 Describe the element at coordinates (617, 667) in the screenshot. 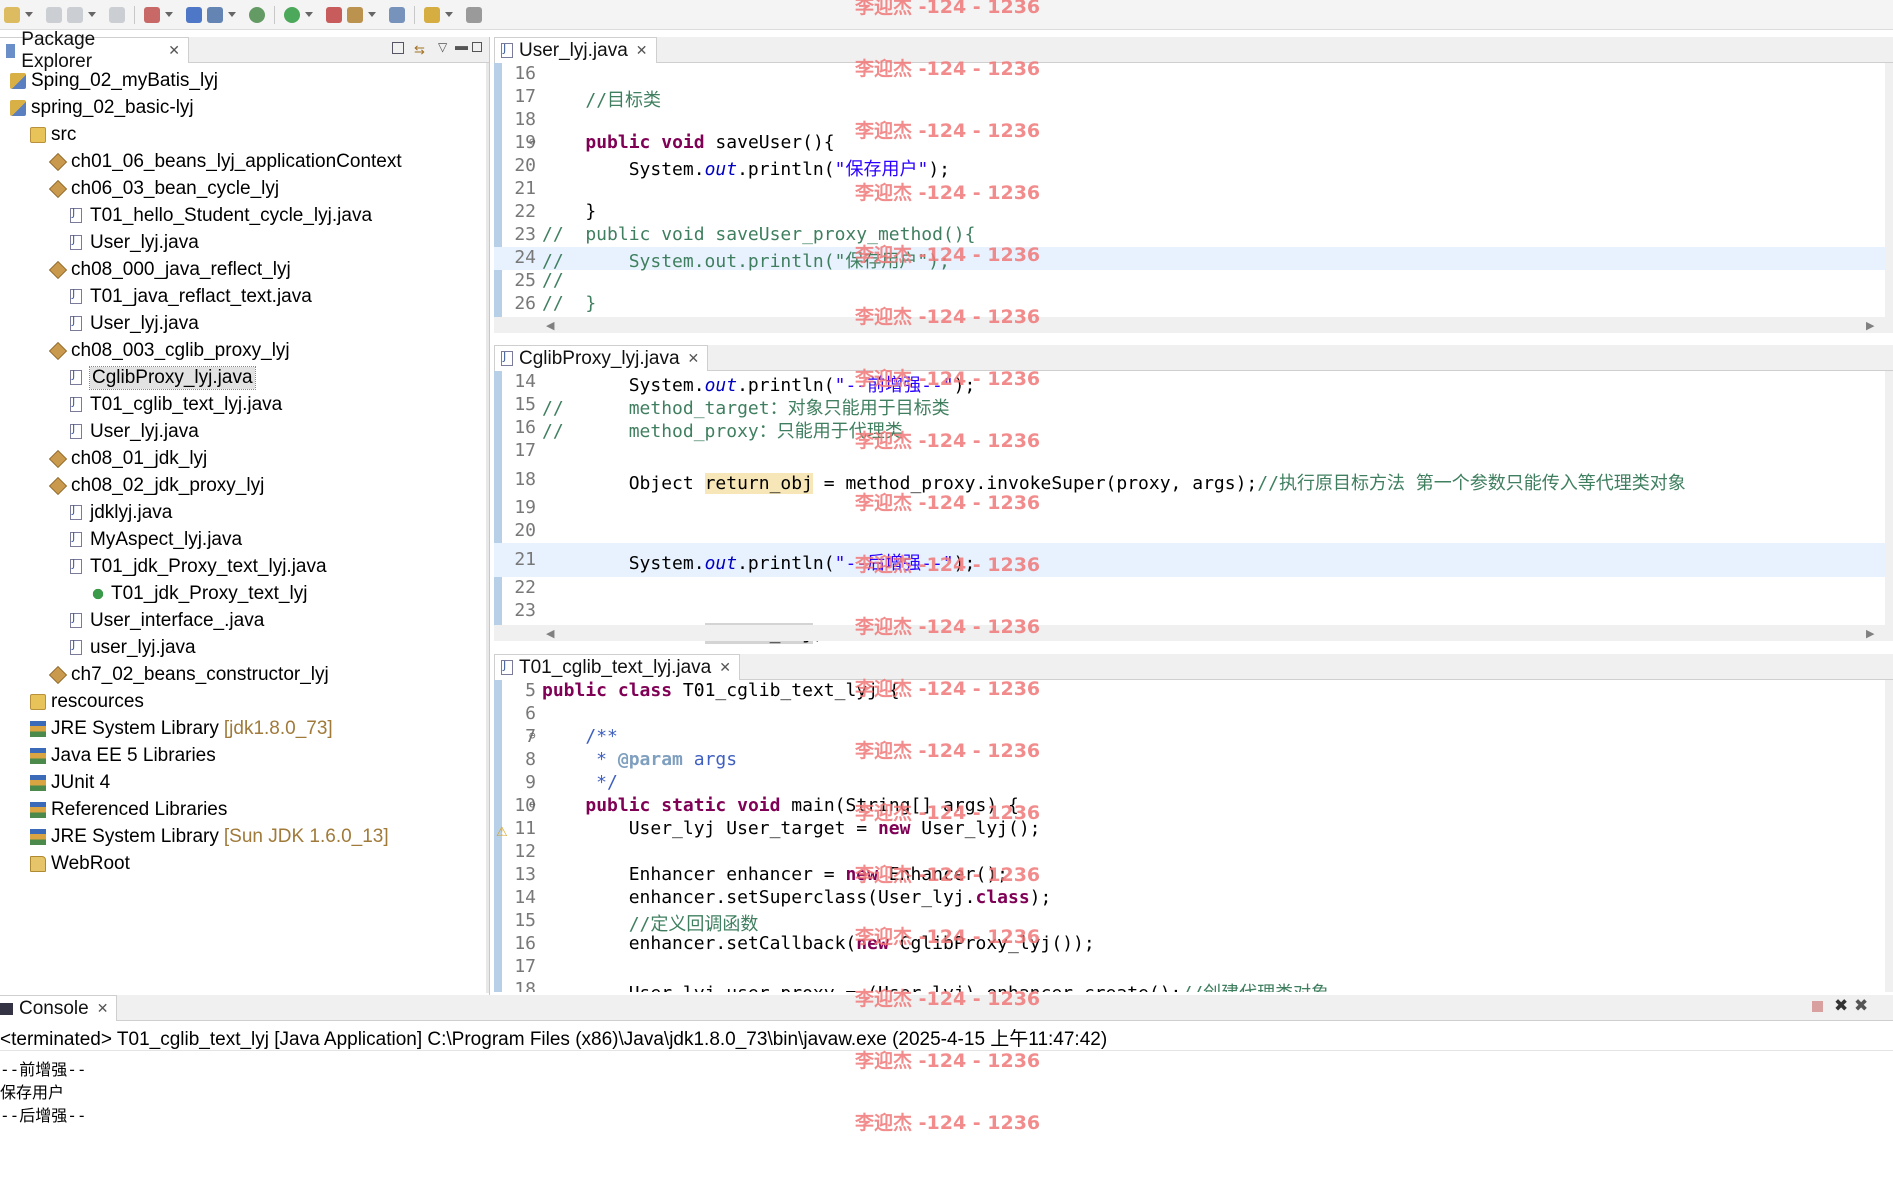

I see `tab-t01-cglib-text-lyj-java: T01_cglib_text_lyj.java ✕` at that location.